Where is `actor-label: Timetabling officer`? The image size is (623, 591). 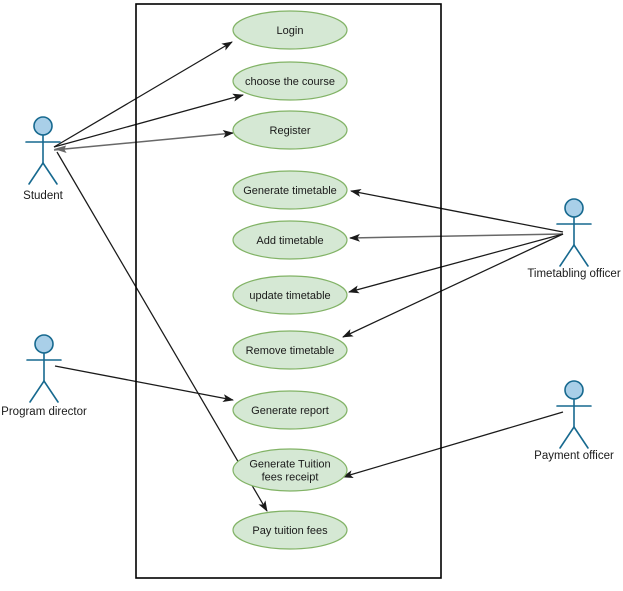
actor-label: Timetabling officer is located at coordinates (573, 274).